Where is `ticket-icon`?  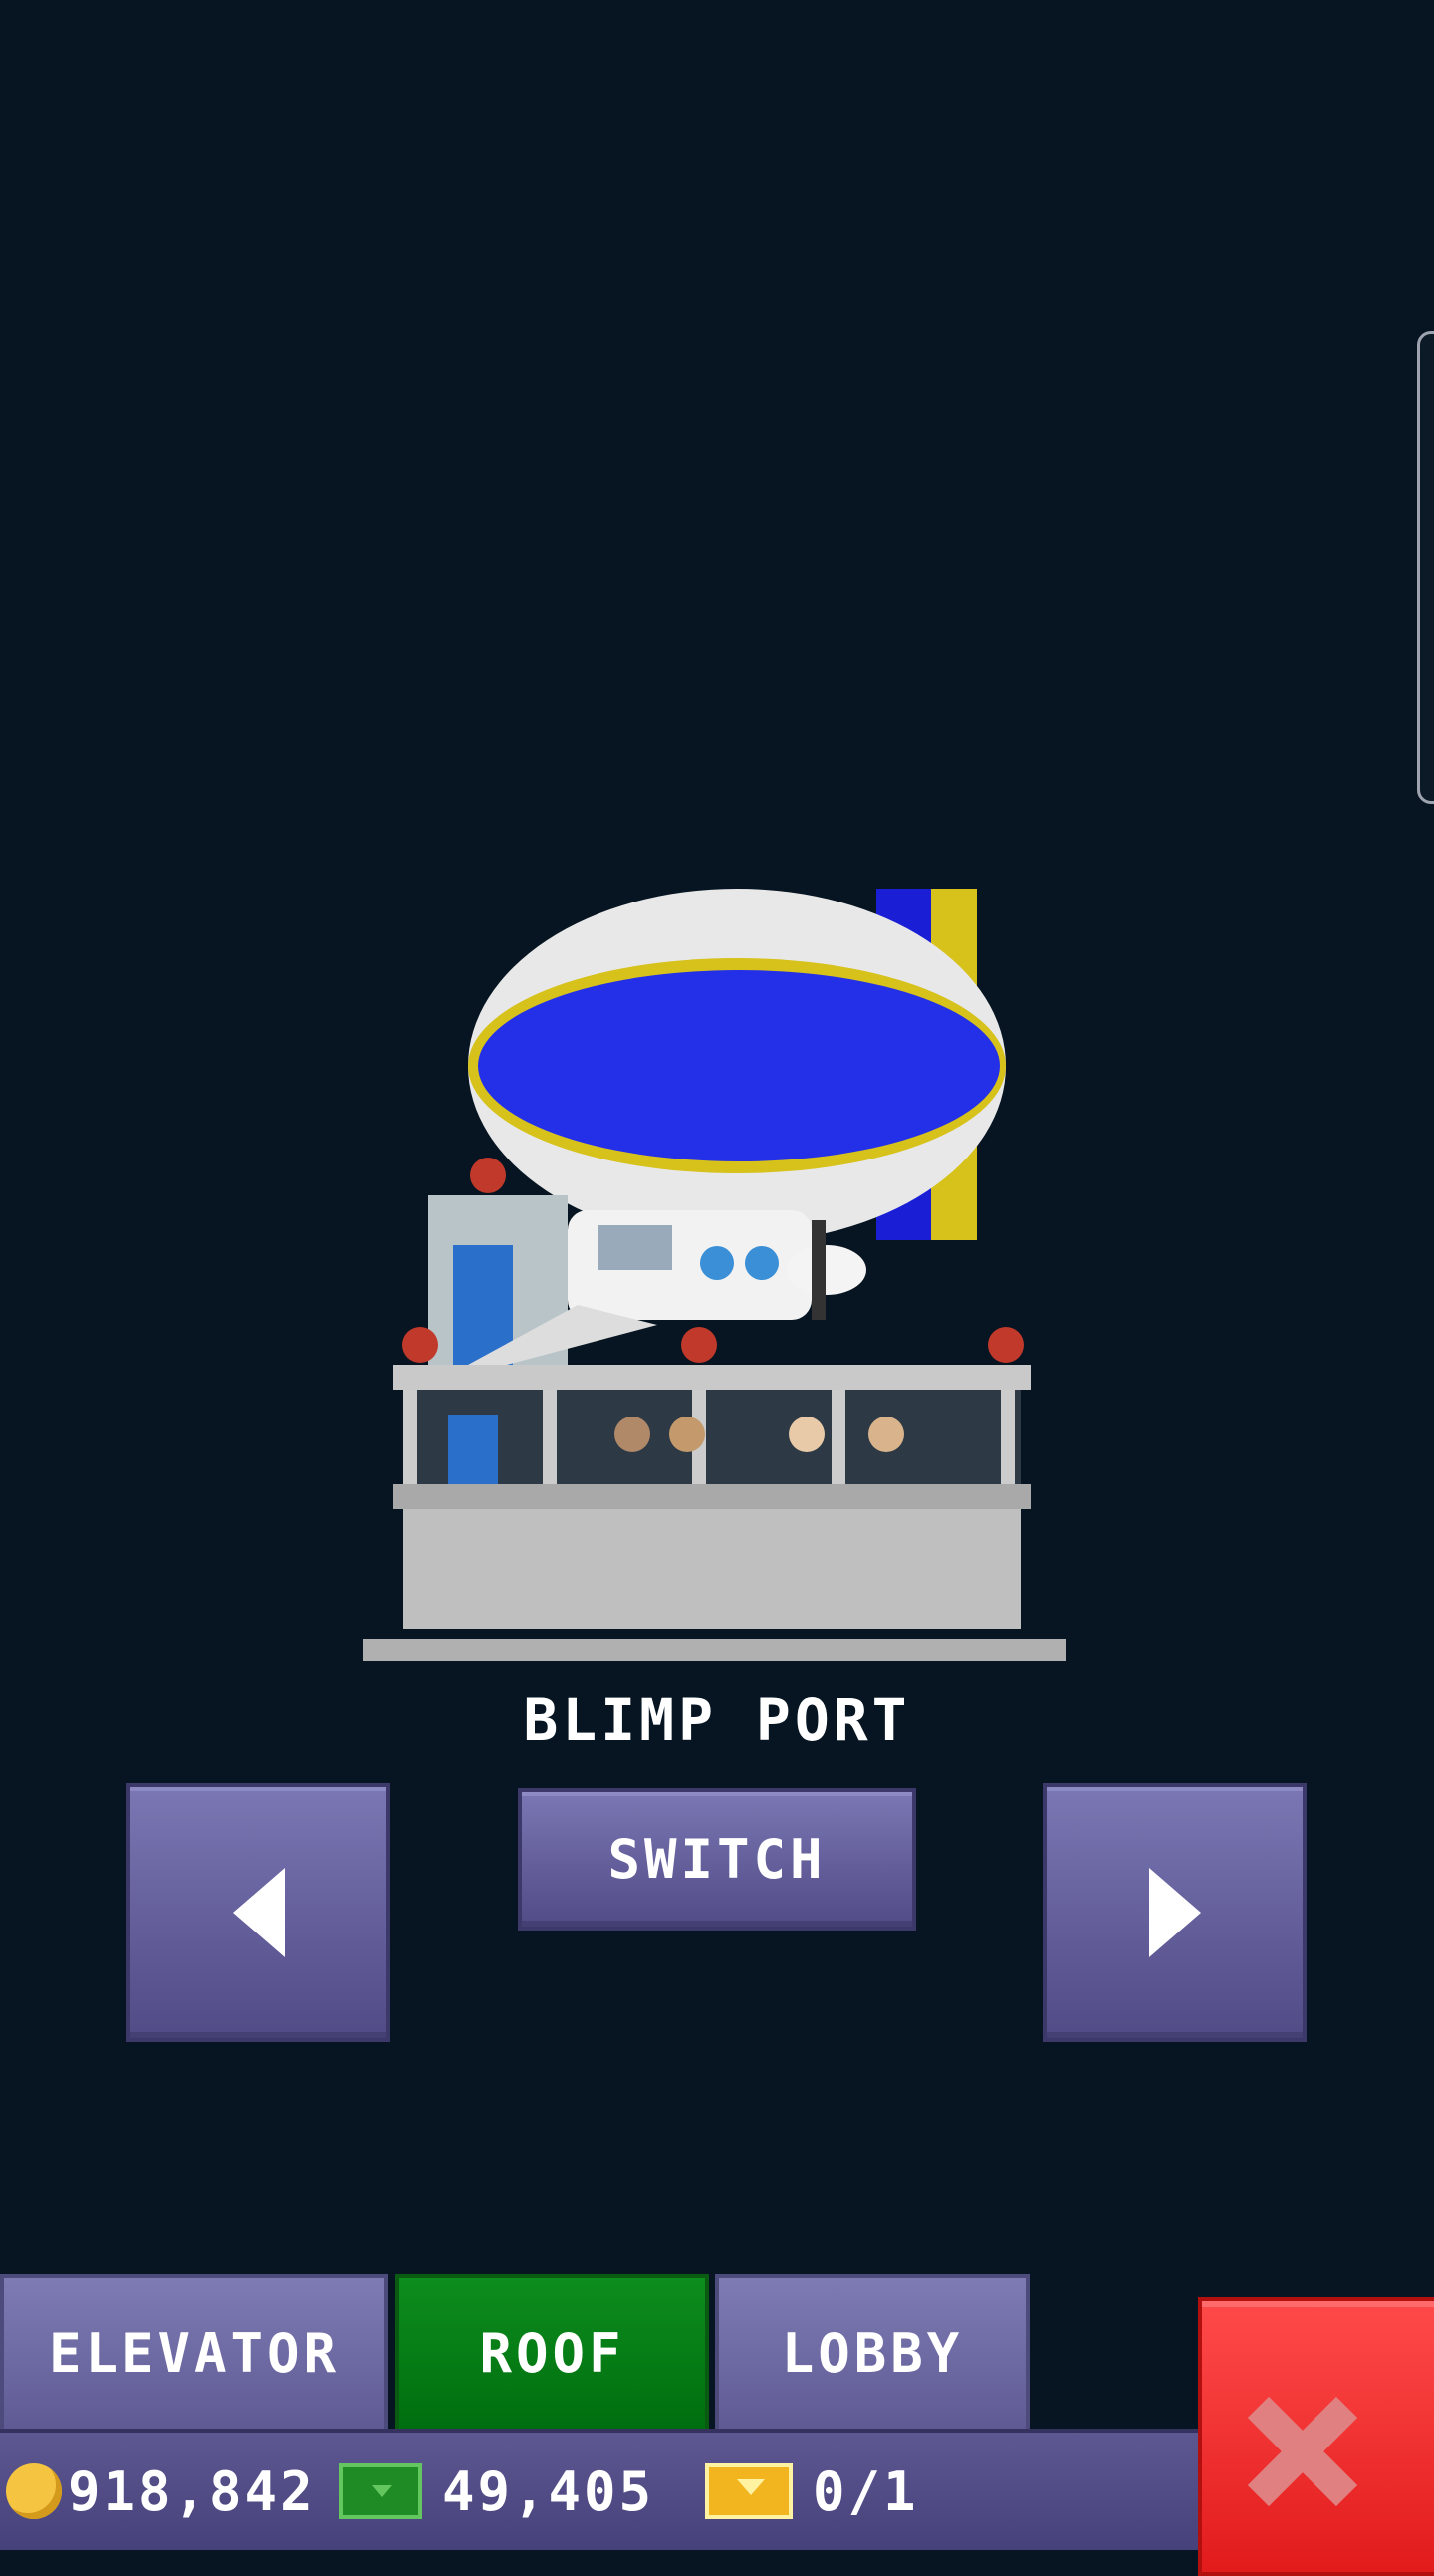 ticket-icon is located at coordinates (749, 2491).